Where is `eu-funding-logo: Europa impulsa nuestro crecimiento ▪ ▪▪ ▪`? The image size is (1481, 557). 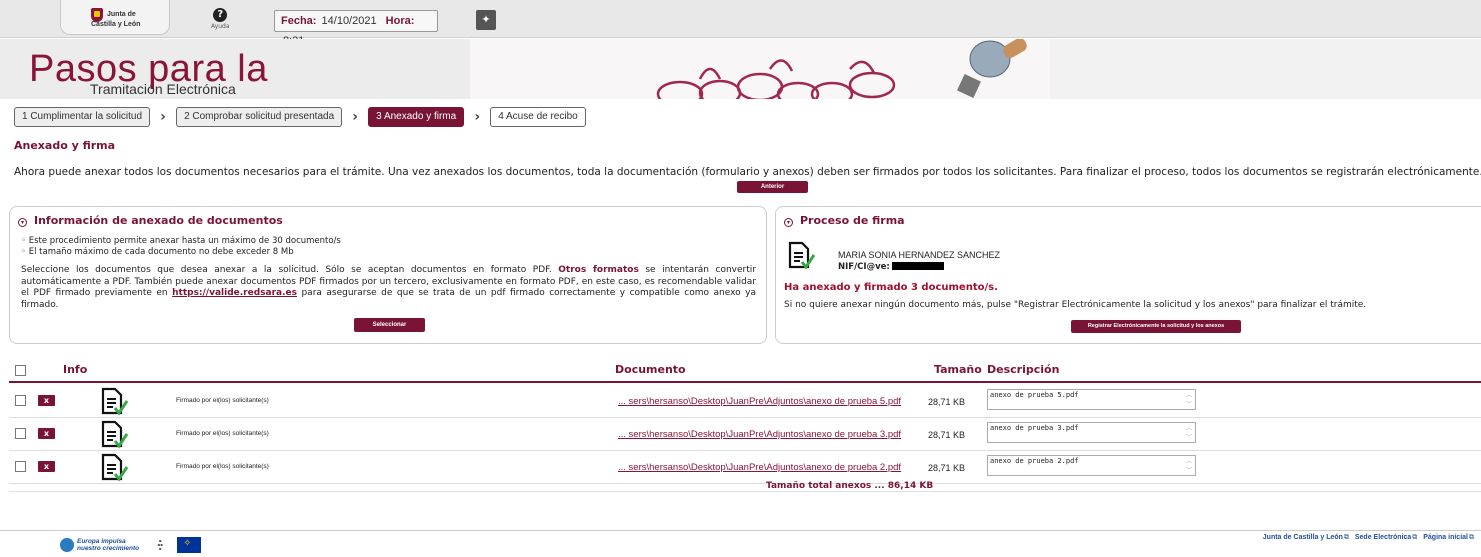 eu-funding-logo: Europa impulsa nuestro crecimiento ▪ ▪▪ ▪ is located at coordinates (131, 545).